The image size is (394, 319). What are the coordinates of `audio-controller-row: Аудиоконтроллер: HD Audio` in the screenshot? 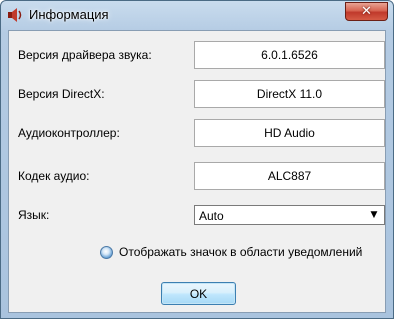 It's located at (201, 133).